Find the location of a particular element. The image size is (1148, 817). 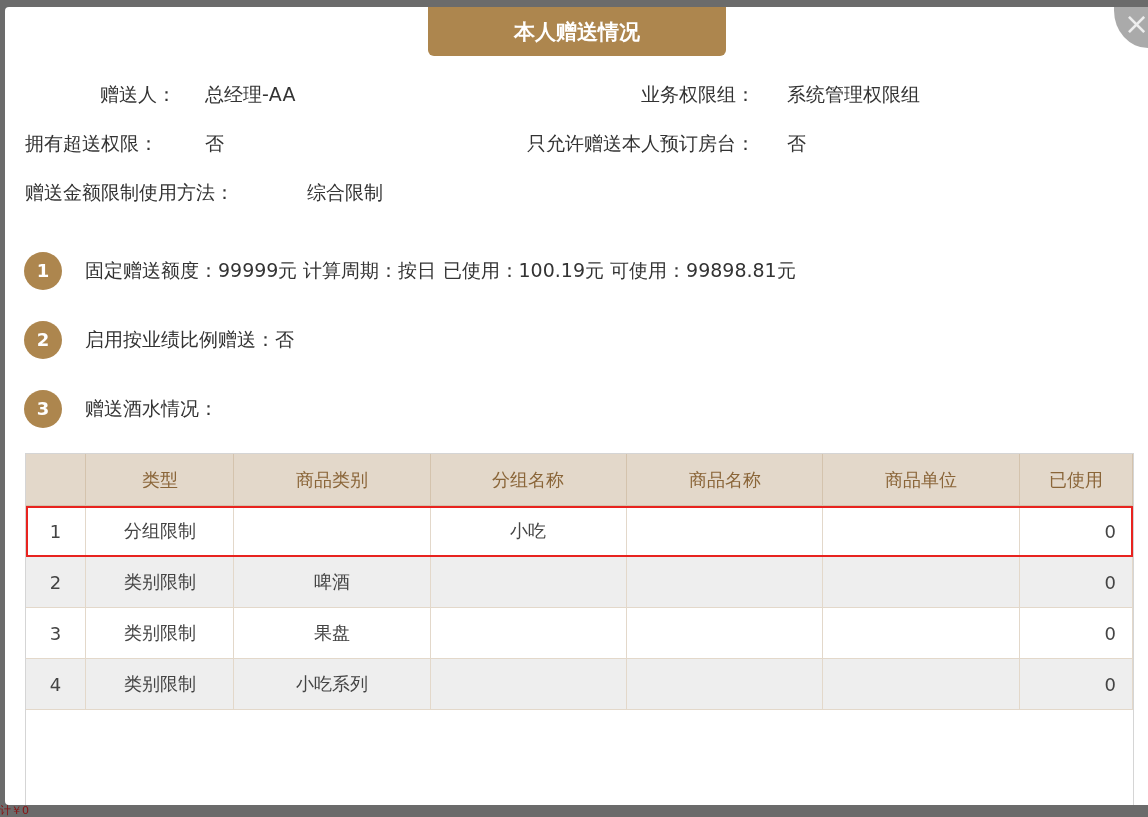

section-text: 固定赠送额度：99999元 计算周期：按日 已使用：100.19元 可使用：99898.81元 is located at coordinates (440, 270).